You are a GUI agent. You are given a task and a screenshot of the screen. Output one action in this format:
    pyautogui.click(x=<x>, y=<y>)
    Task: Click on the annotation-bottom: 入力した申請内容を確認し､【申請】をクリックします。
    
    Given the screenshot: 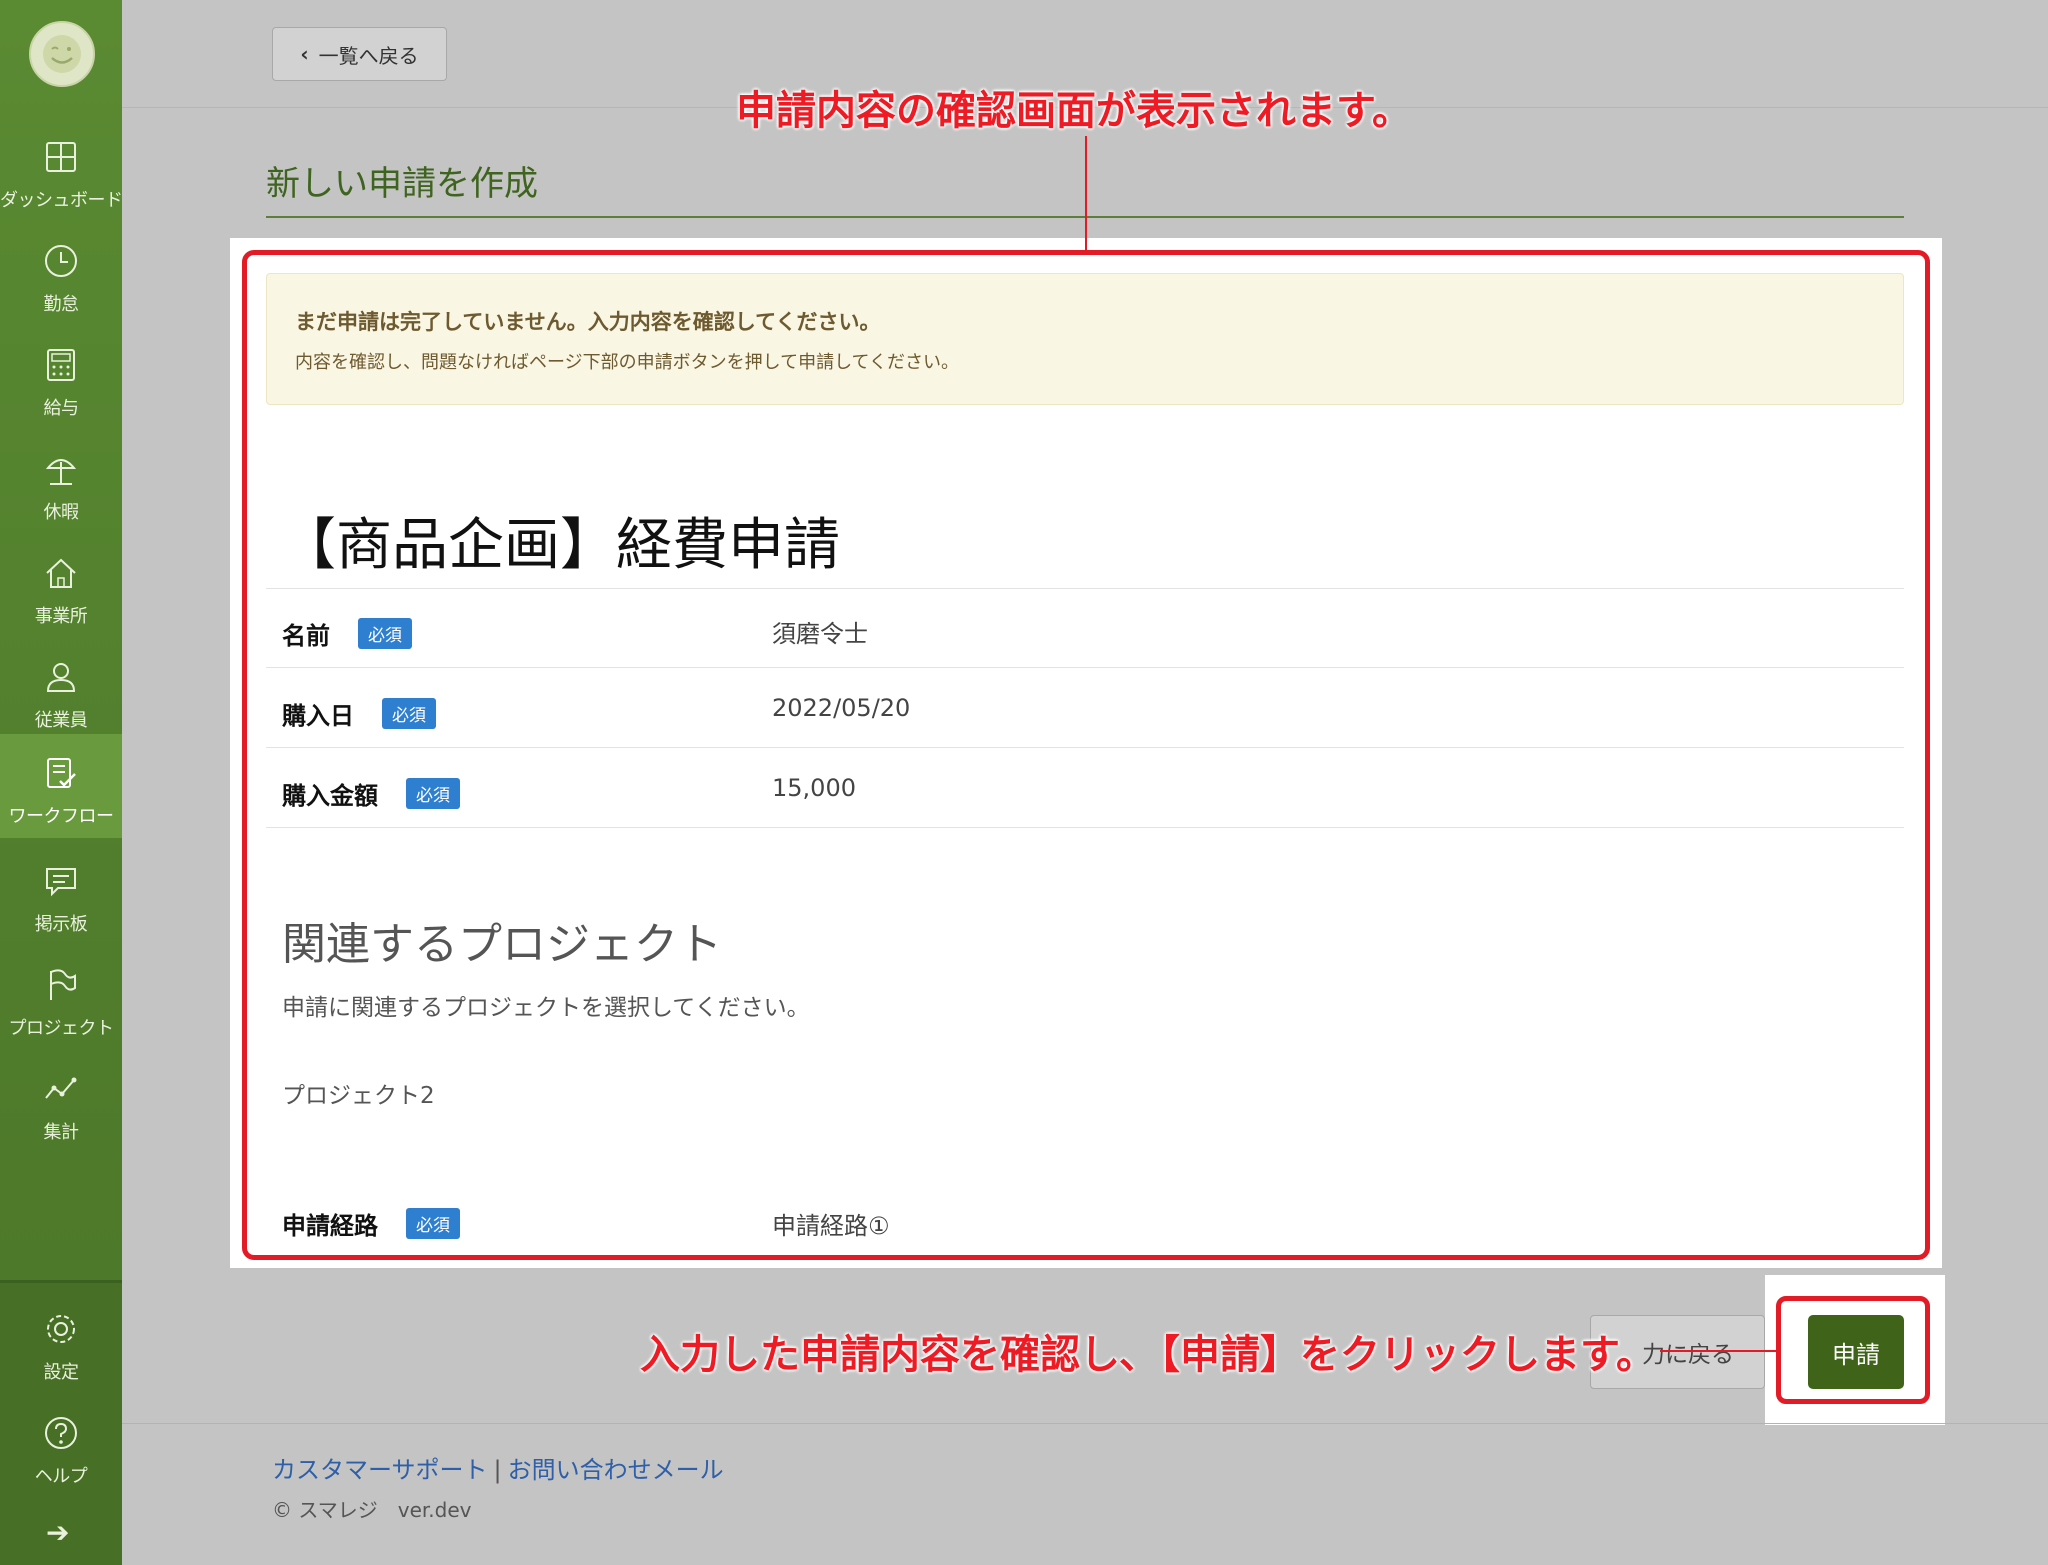 What is the action you would take?
    pyautogui.click(x=1148, y=1355)
    